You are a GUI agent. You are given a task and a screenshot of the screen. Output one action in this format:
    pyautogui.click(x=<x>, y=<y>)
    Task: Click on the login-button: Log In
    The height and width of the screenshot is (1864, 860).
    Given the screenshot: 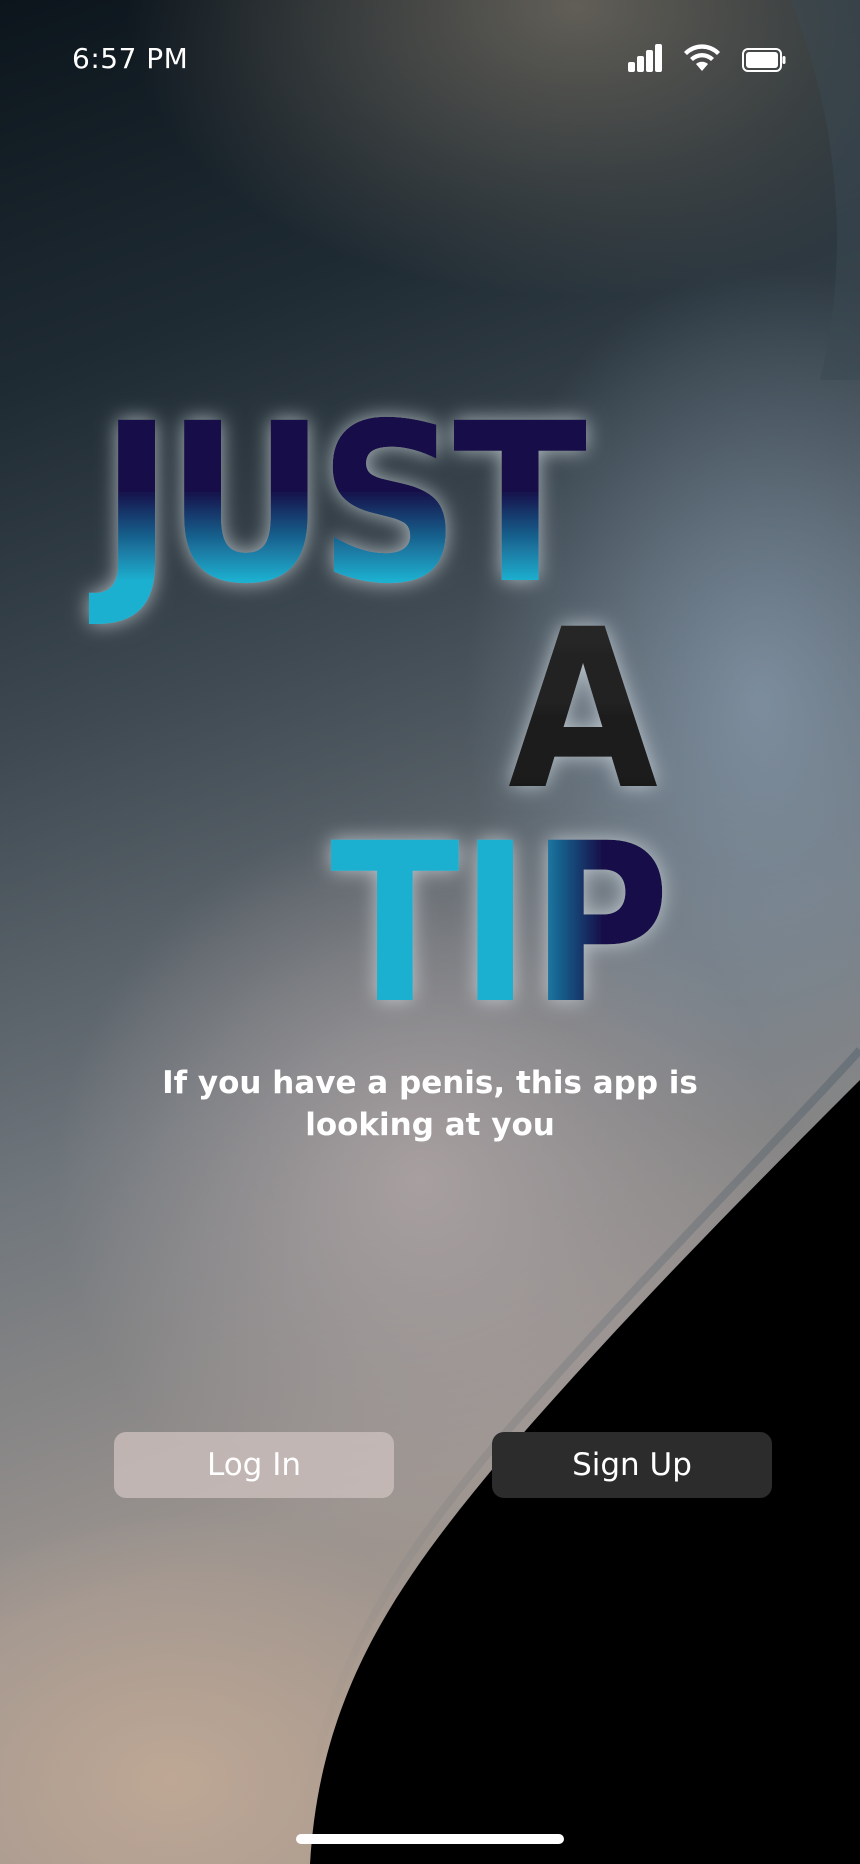 What is the action you would take?
    pyautogui.click(x=254, y=1465)
    